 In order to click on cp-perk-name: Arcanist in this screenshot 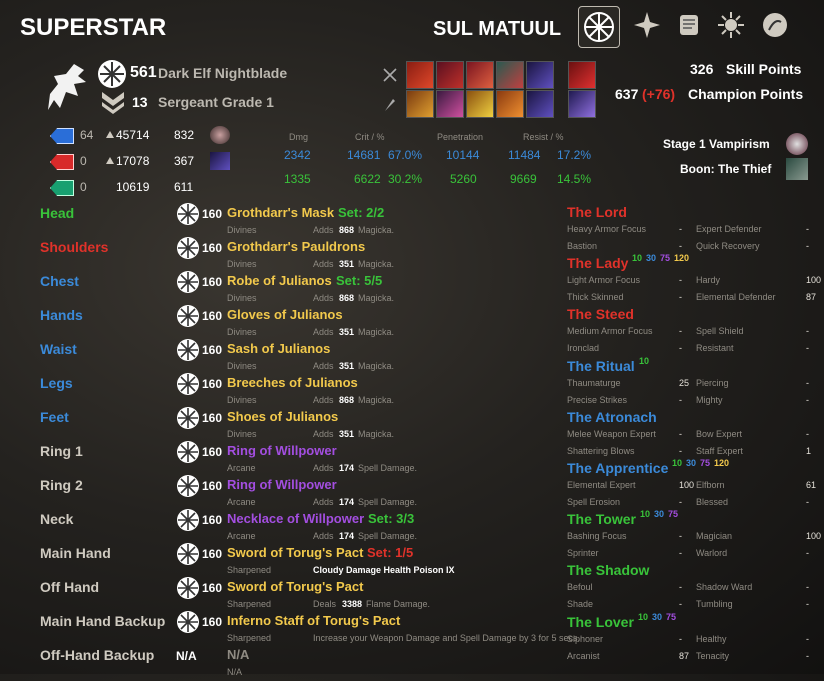, I will do `click(583, 655)`.